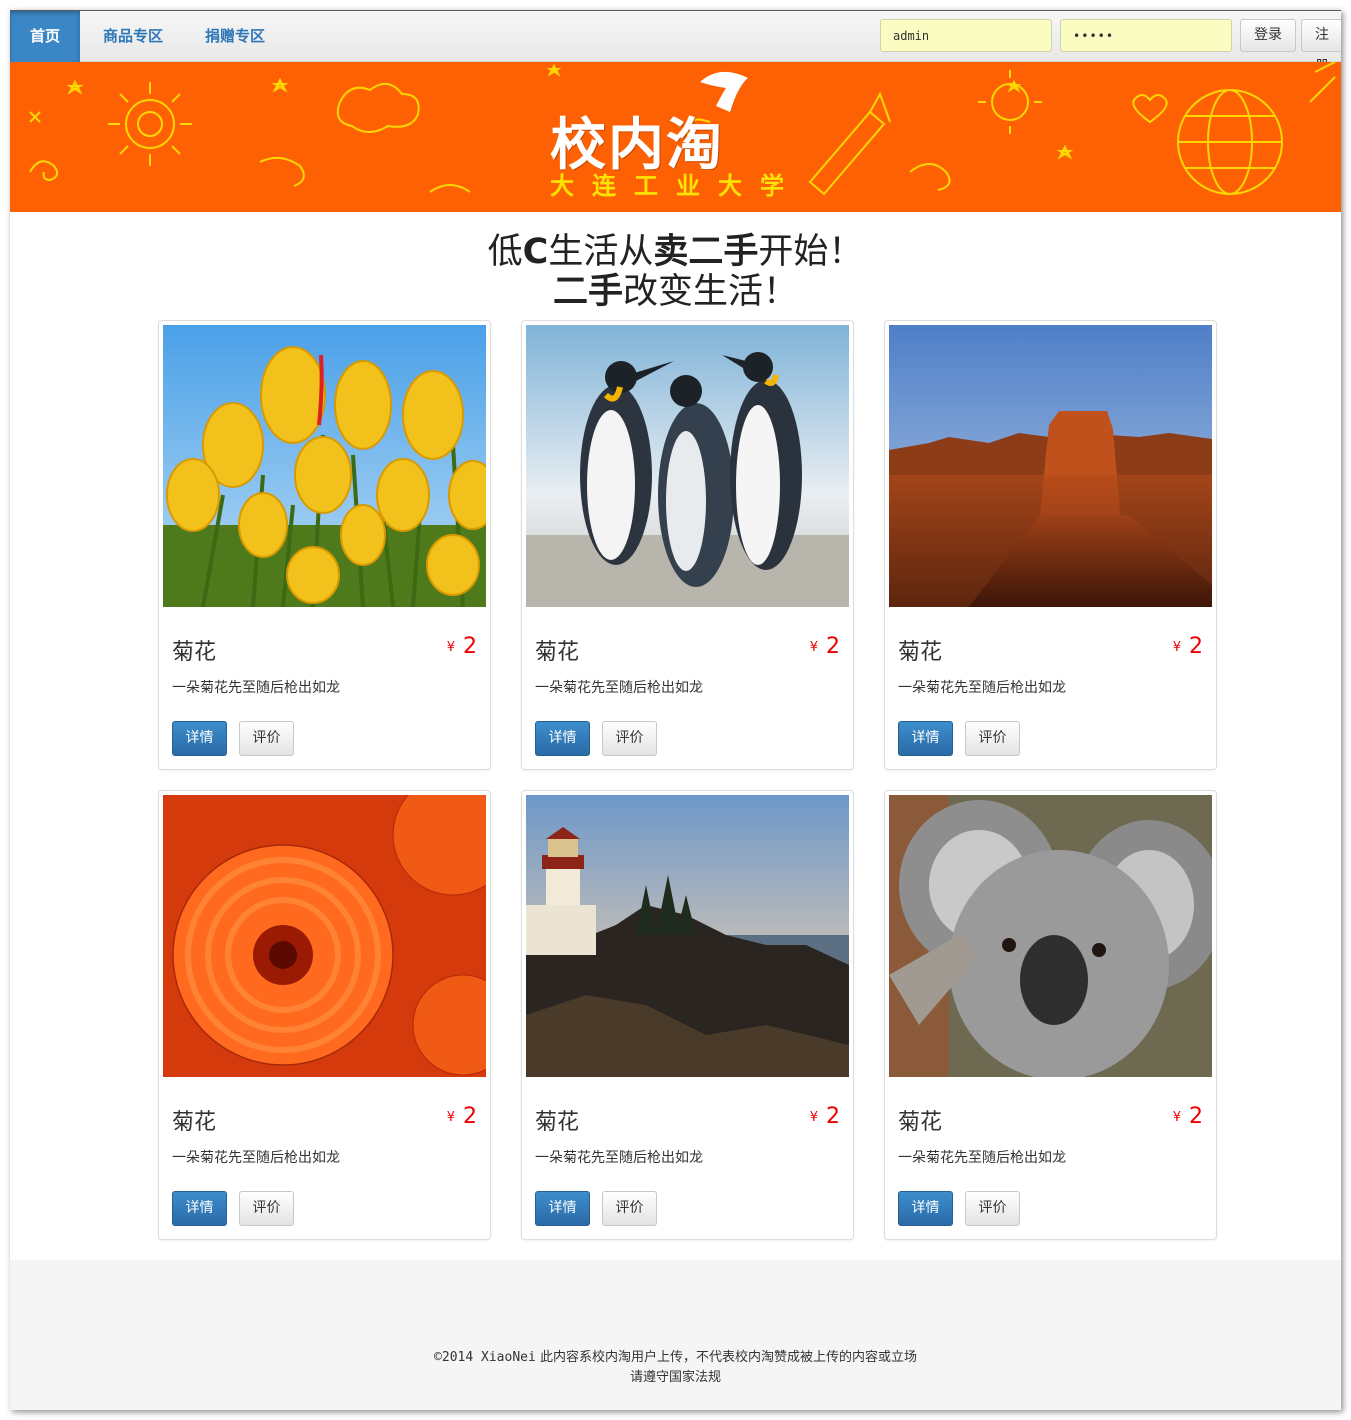 The height and width of the screenshot is (1420, 1351). What do you see at coordinates (675, 42) in the screenshot?
I see `top-navbar: 首页 商品专区 捐赠专区 登录 注册` at bounding box center [675, 42].